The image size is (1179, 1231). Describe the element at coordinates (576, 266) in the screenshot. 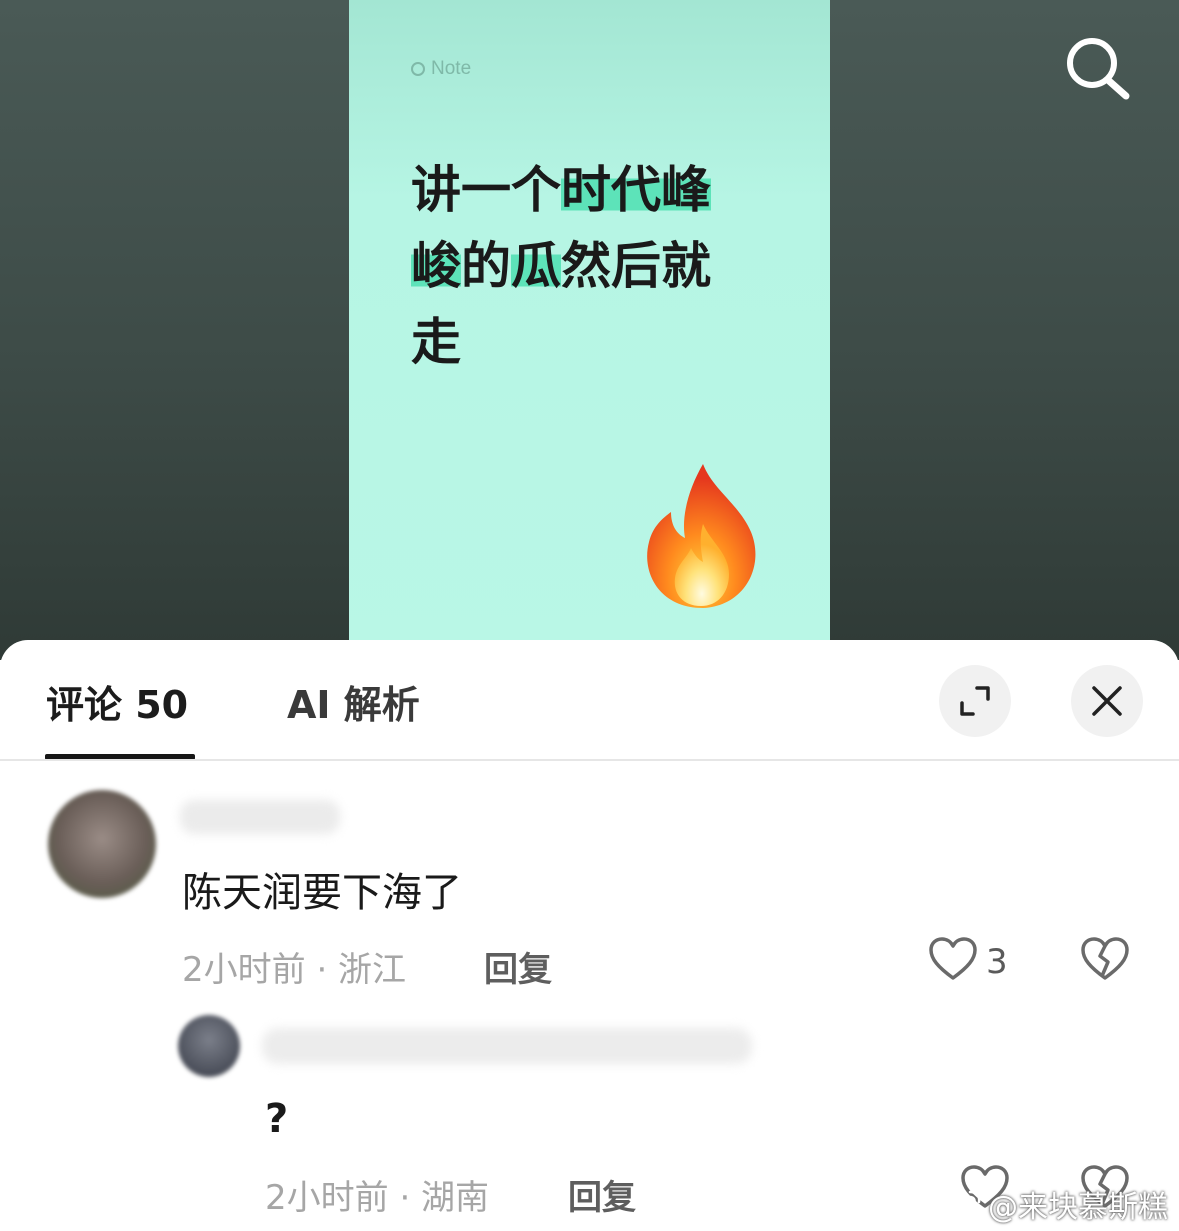

I see `video-headline: 讲一个时代峰峻的瓜然后就走` at that location.